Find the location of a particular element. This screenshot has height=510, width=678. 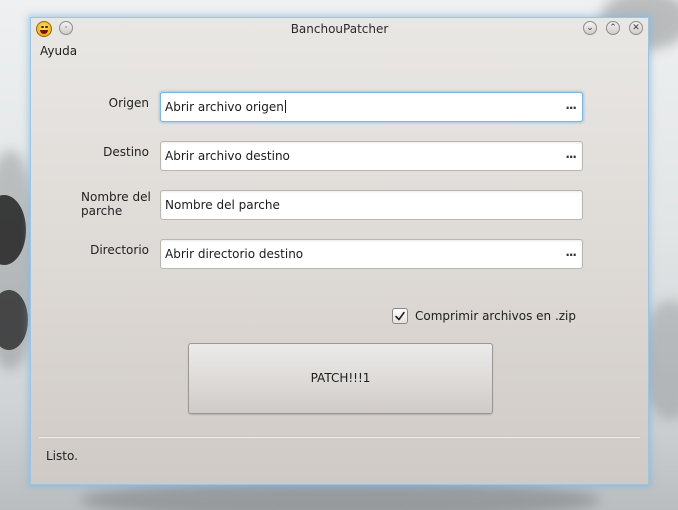

chevron-up-icon: ⌃ is located at coordinates (613, 28).